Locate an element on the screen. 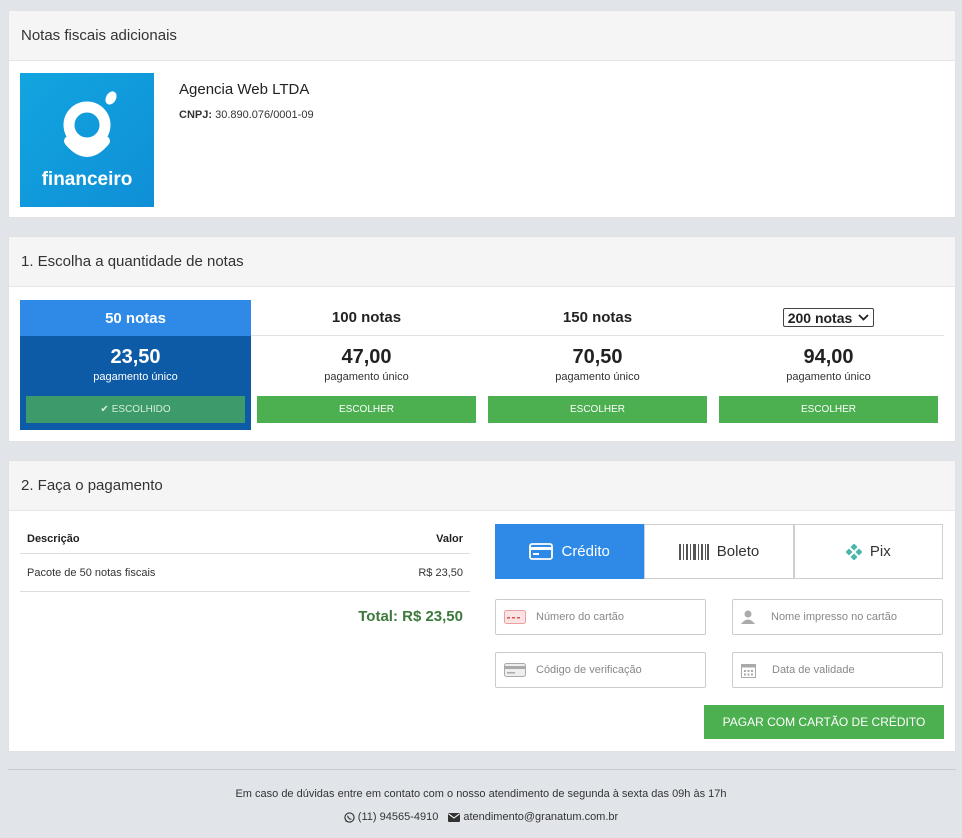  table-header: Descrição Valor is located at coordinates (245, 539).